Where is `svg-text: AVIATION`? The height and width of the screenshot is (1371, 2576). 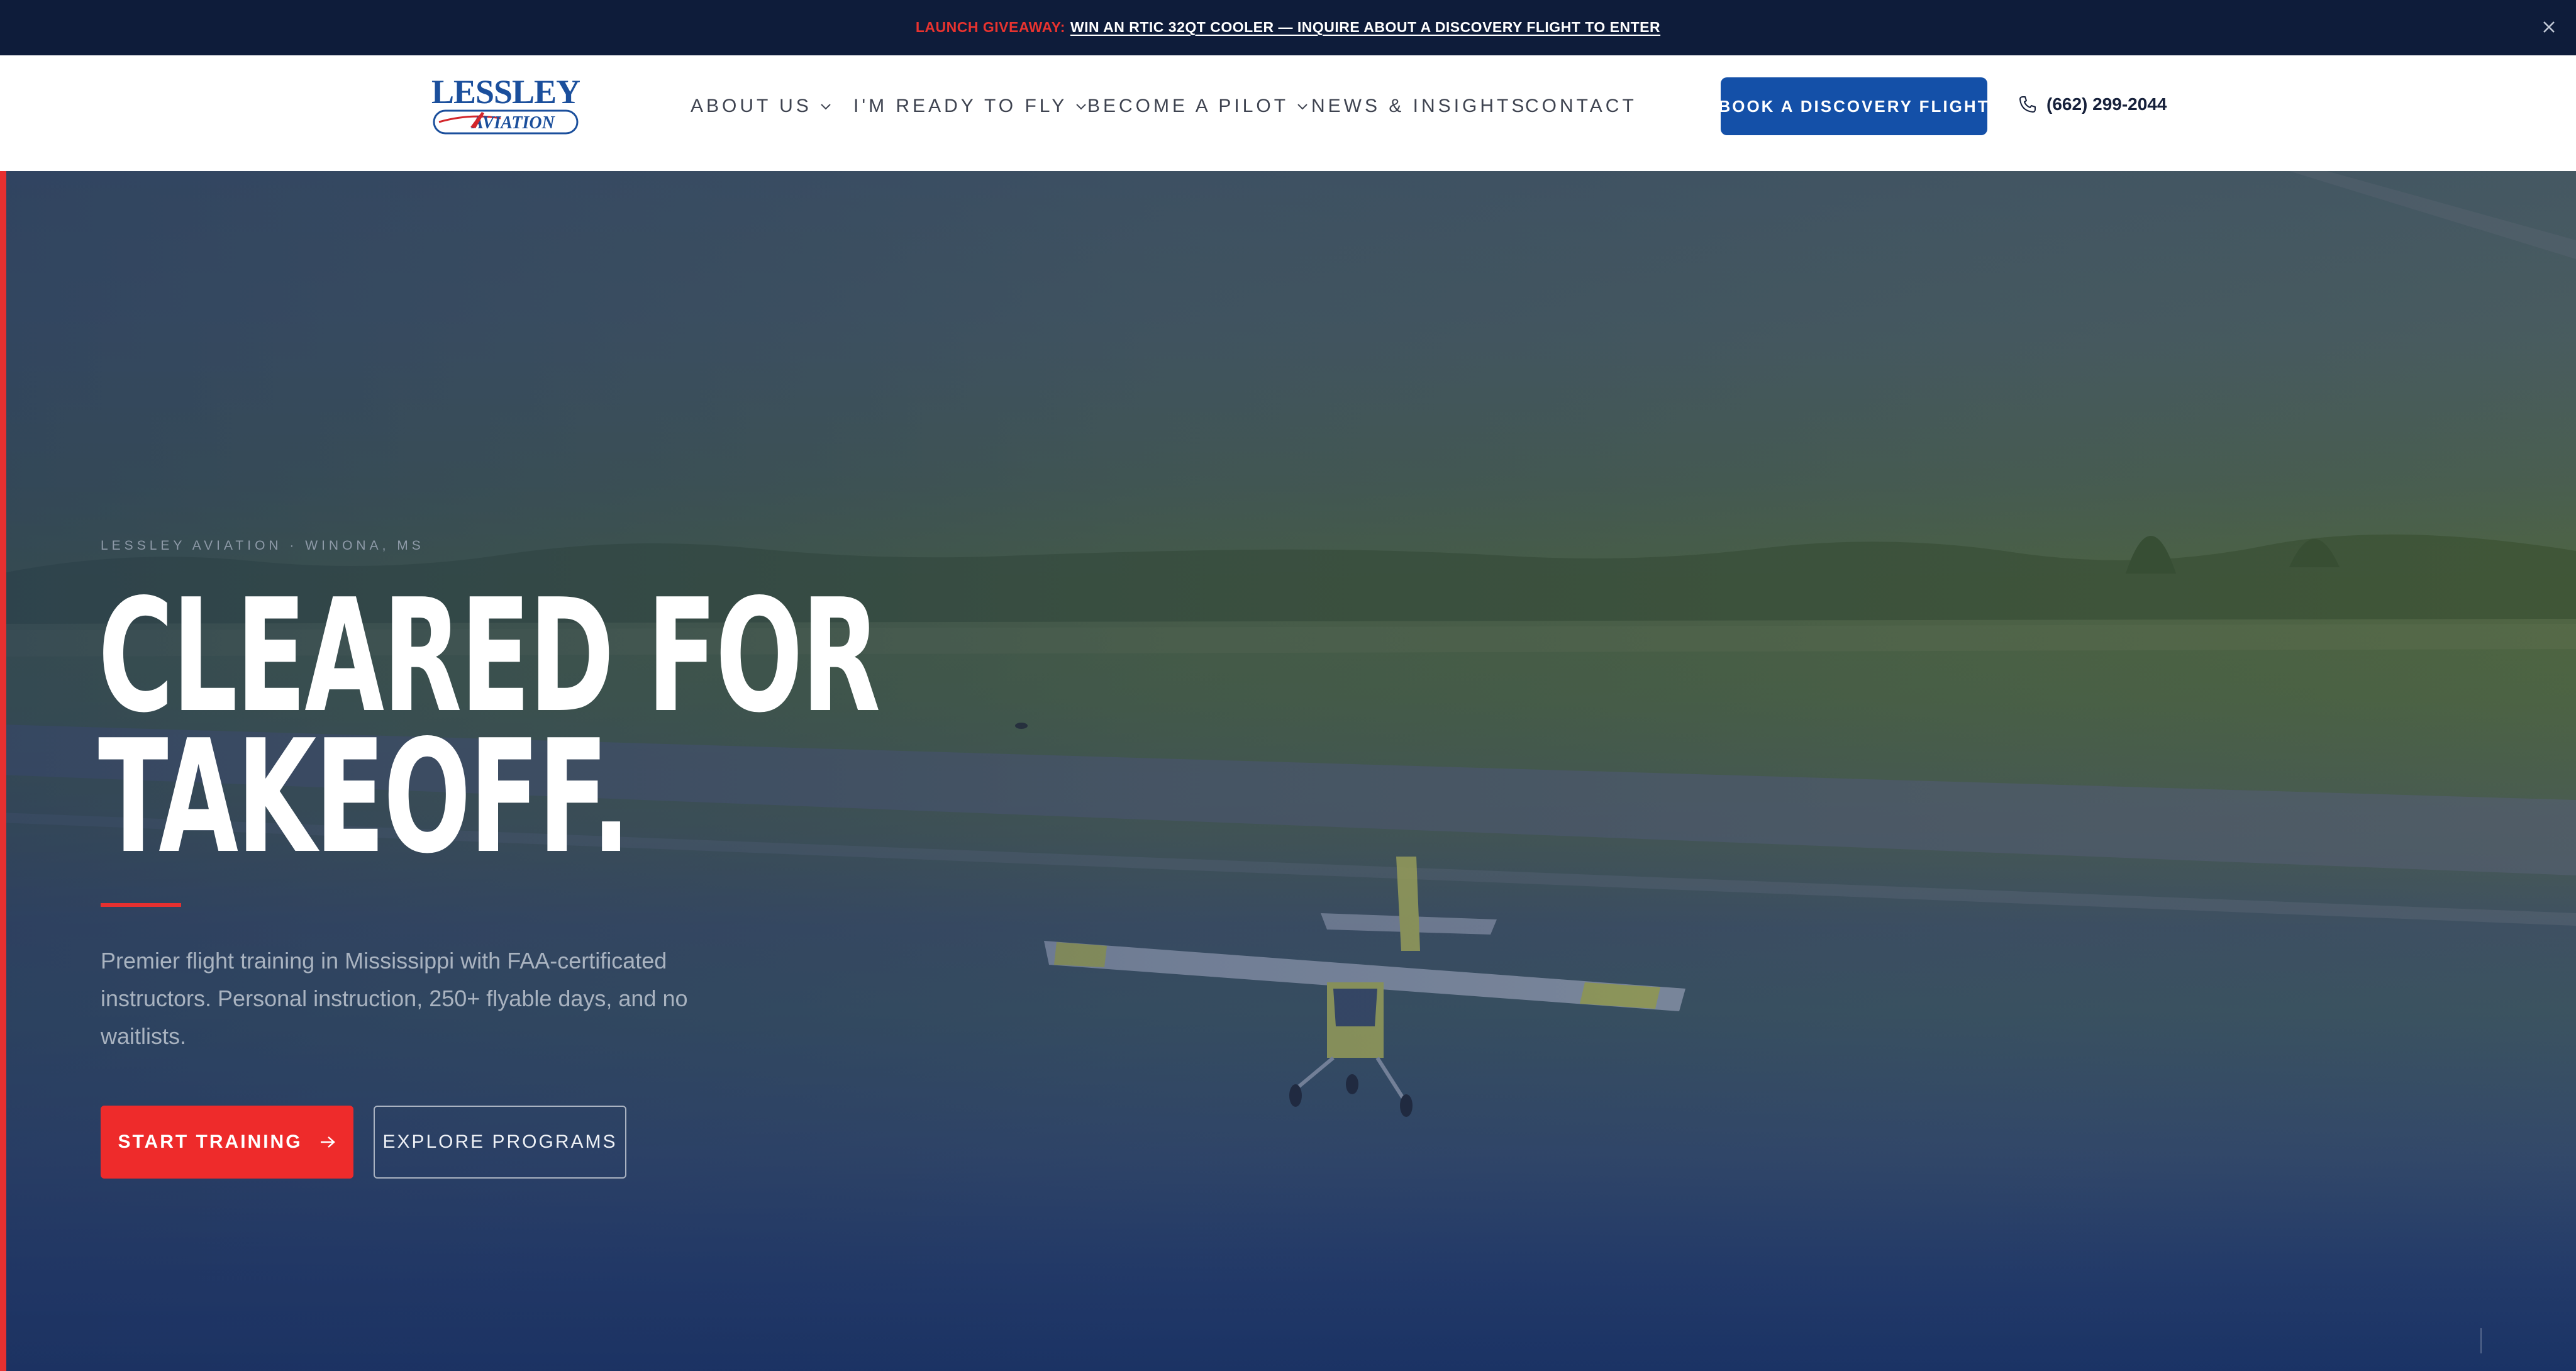 svg-text: AVIATION is located at coordinates (513, 123).